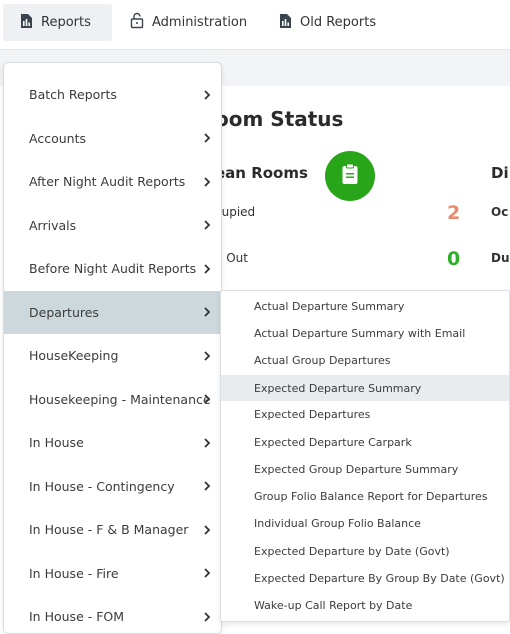 This screenshot has height=634, width=510. Describe the element at coordinates (454, 259) in the screenshot. I see `due-out-count: 0` at that location.